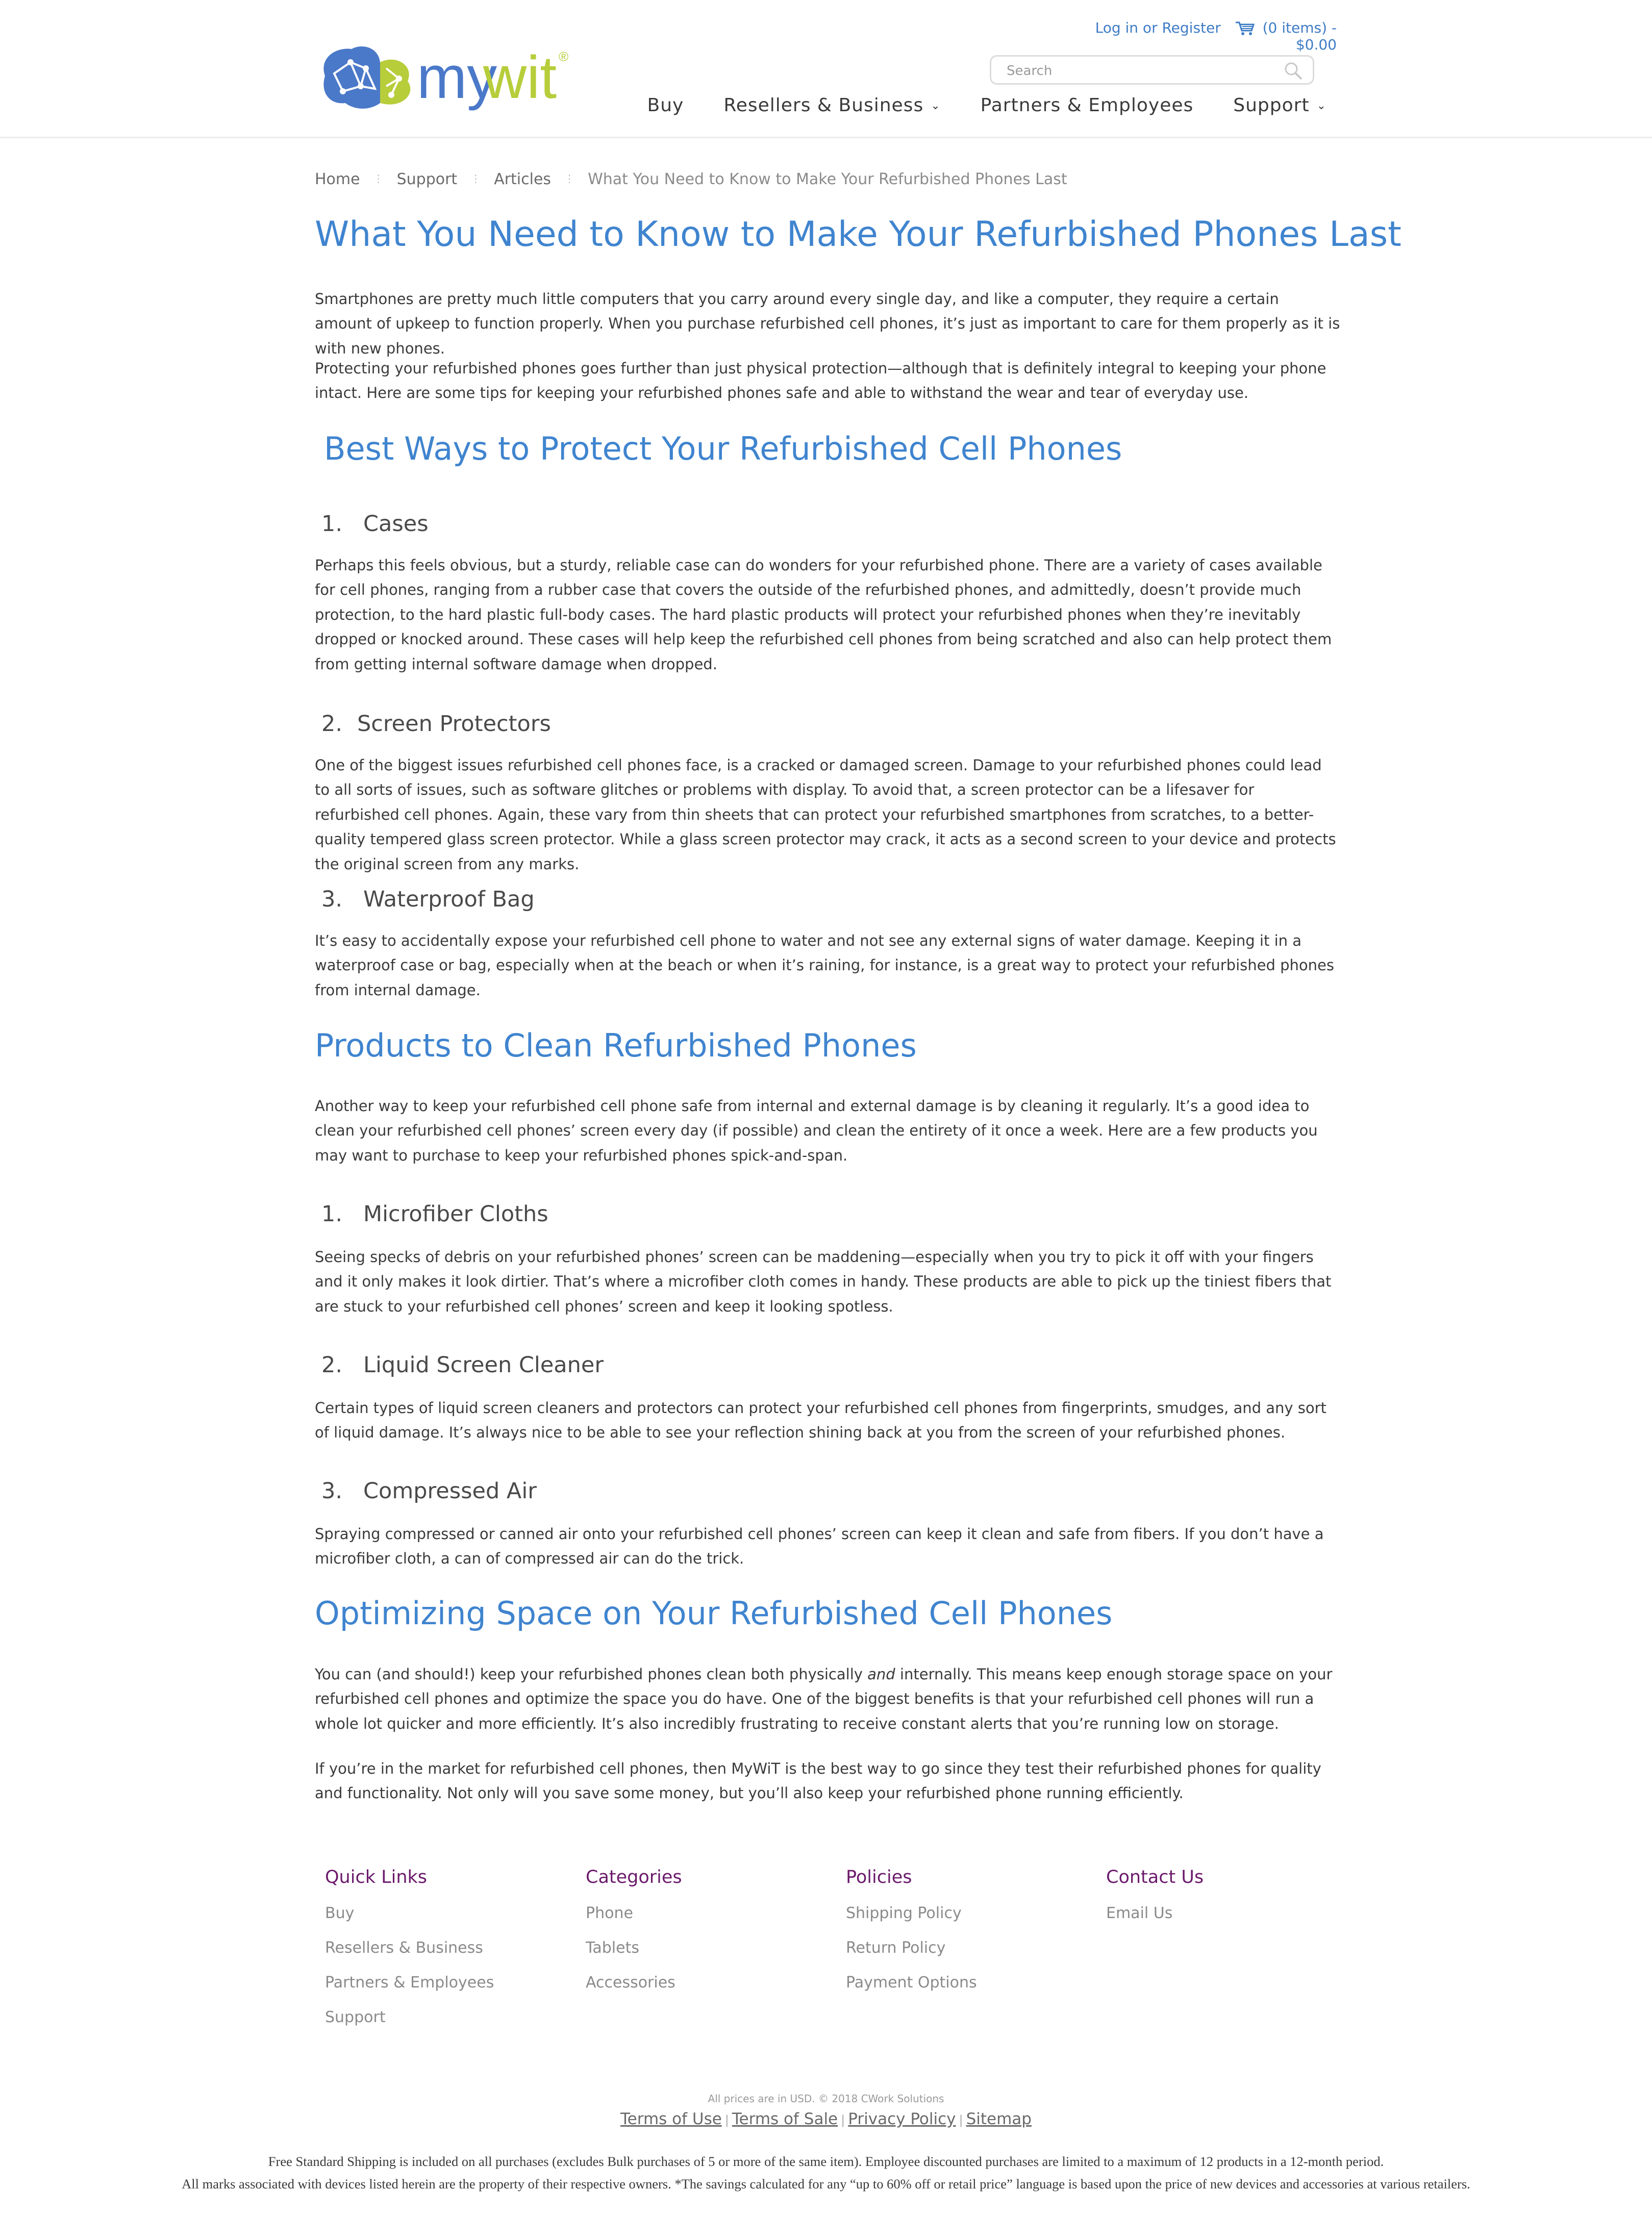 This screenshot has height=2217, width=1652. I want to click on item-title: Liquid Screen Cleaner, so click(483, 1365).